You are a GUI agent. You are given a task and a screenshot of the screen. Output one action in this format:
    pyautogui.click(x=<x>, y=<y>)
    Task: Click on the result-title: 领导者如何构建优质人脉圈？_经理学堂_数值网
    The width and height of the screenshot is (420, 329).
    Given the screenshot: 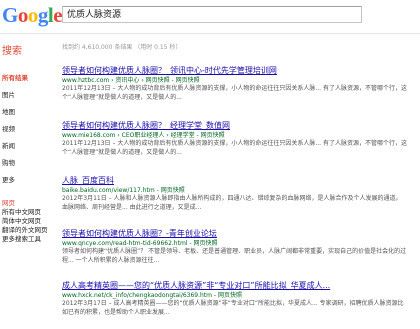 What is the action you would take?
    pyautogui.click(x=237, y=126)
    